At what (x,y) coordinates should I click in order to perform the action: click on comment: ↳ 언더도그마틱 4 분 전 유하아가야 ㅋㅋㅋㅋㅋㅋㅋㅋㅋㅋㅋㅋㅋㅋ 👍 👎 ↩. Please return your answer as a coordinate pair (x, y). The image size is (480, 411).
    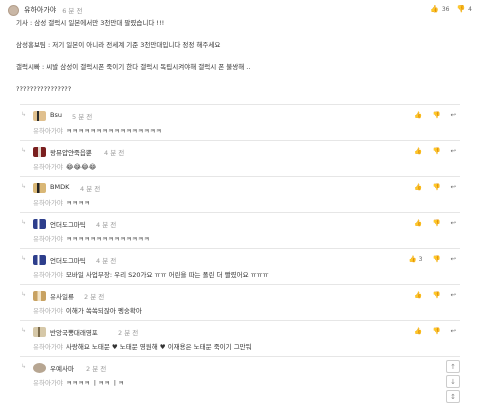
    Looking at the image, I should click on (240, 230).